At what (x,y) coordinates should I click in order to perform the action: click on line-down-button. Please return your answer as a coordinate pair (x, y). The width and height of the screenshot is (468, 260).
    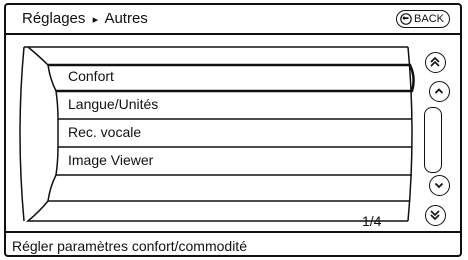
    Looking at the image, I should click on (439, 185).